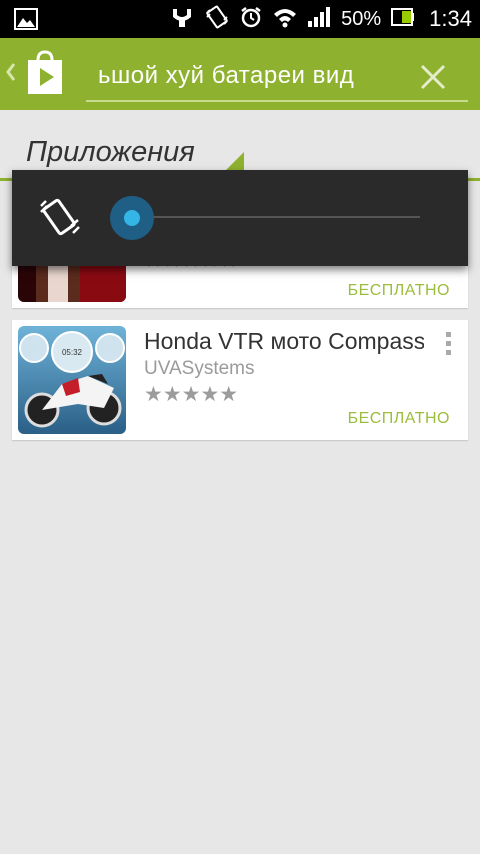 The image size is (480, 854). What do you see at coordinates (191, 394) in the screenshot?
I see `rating-stars: ★★★★★` at bounding box center [191, 394].